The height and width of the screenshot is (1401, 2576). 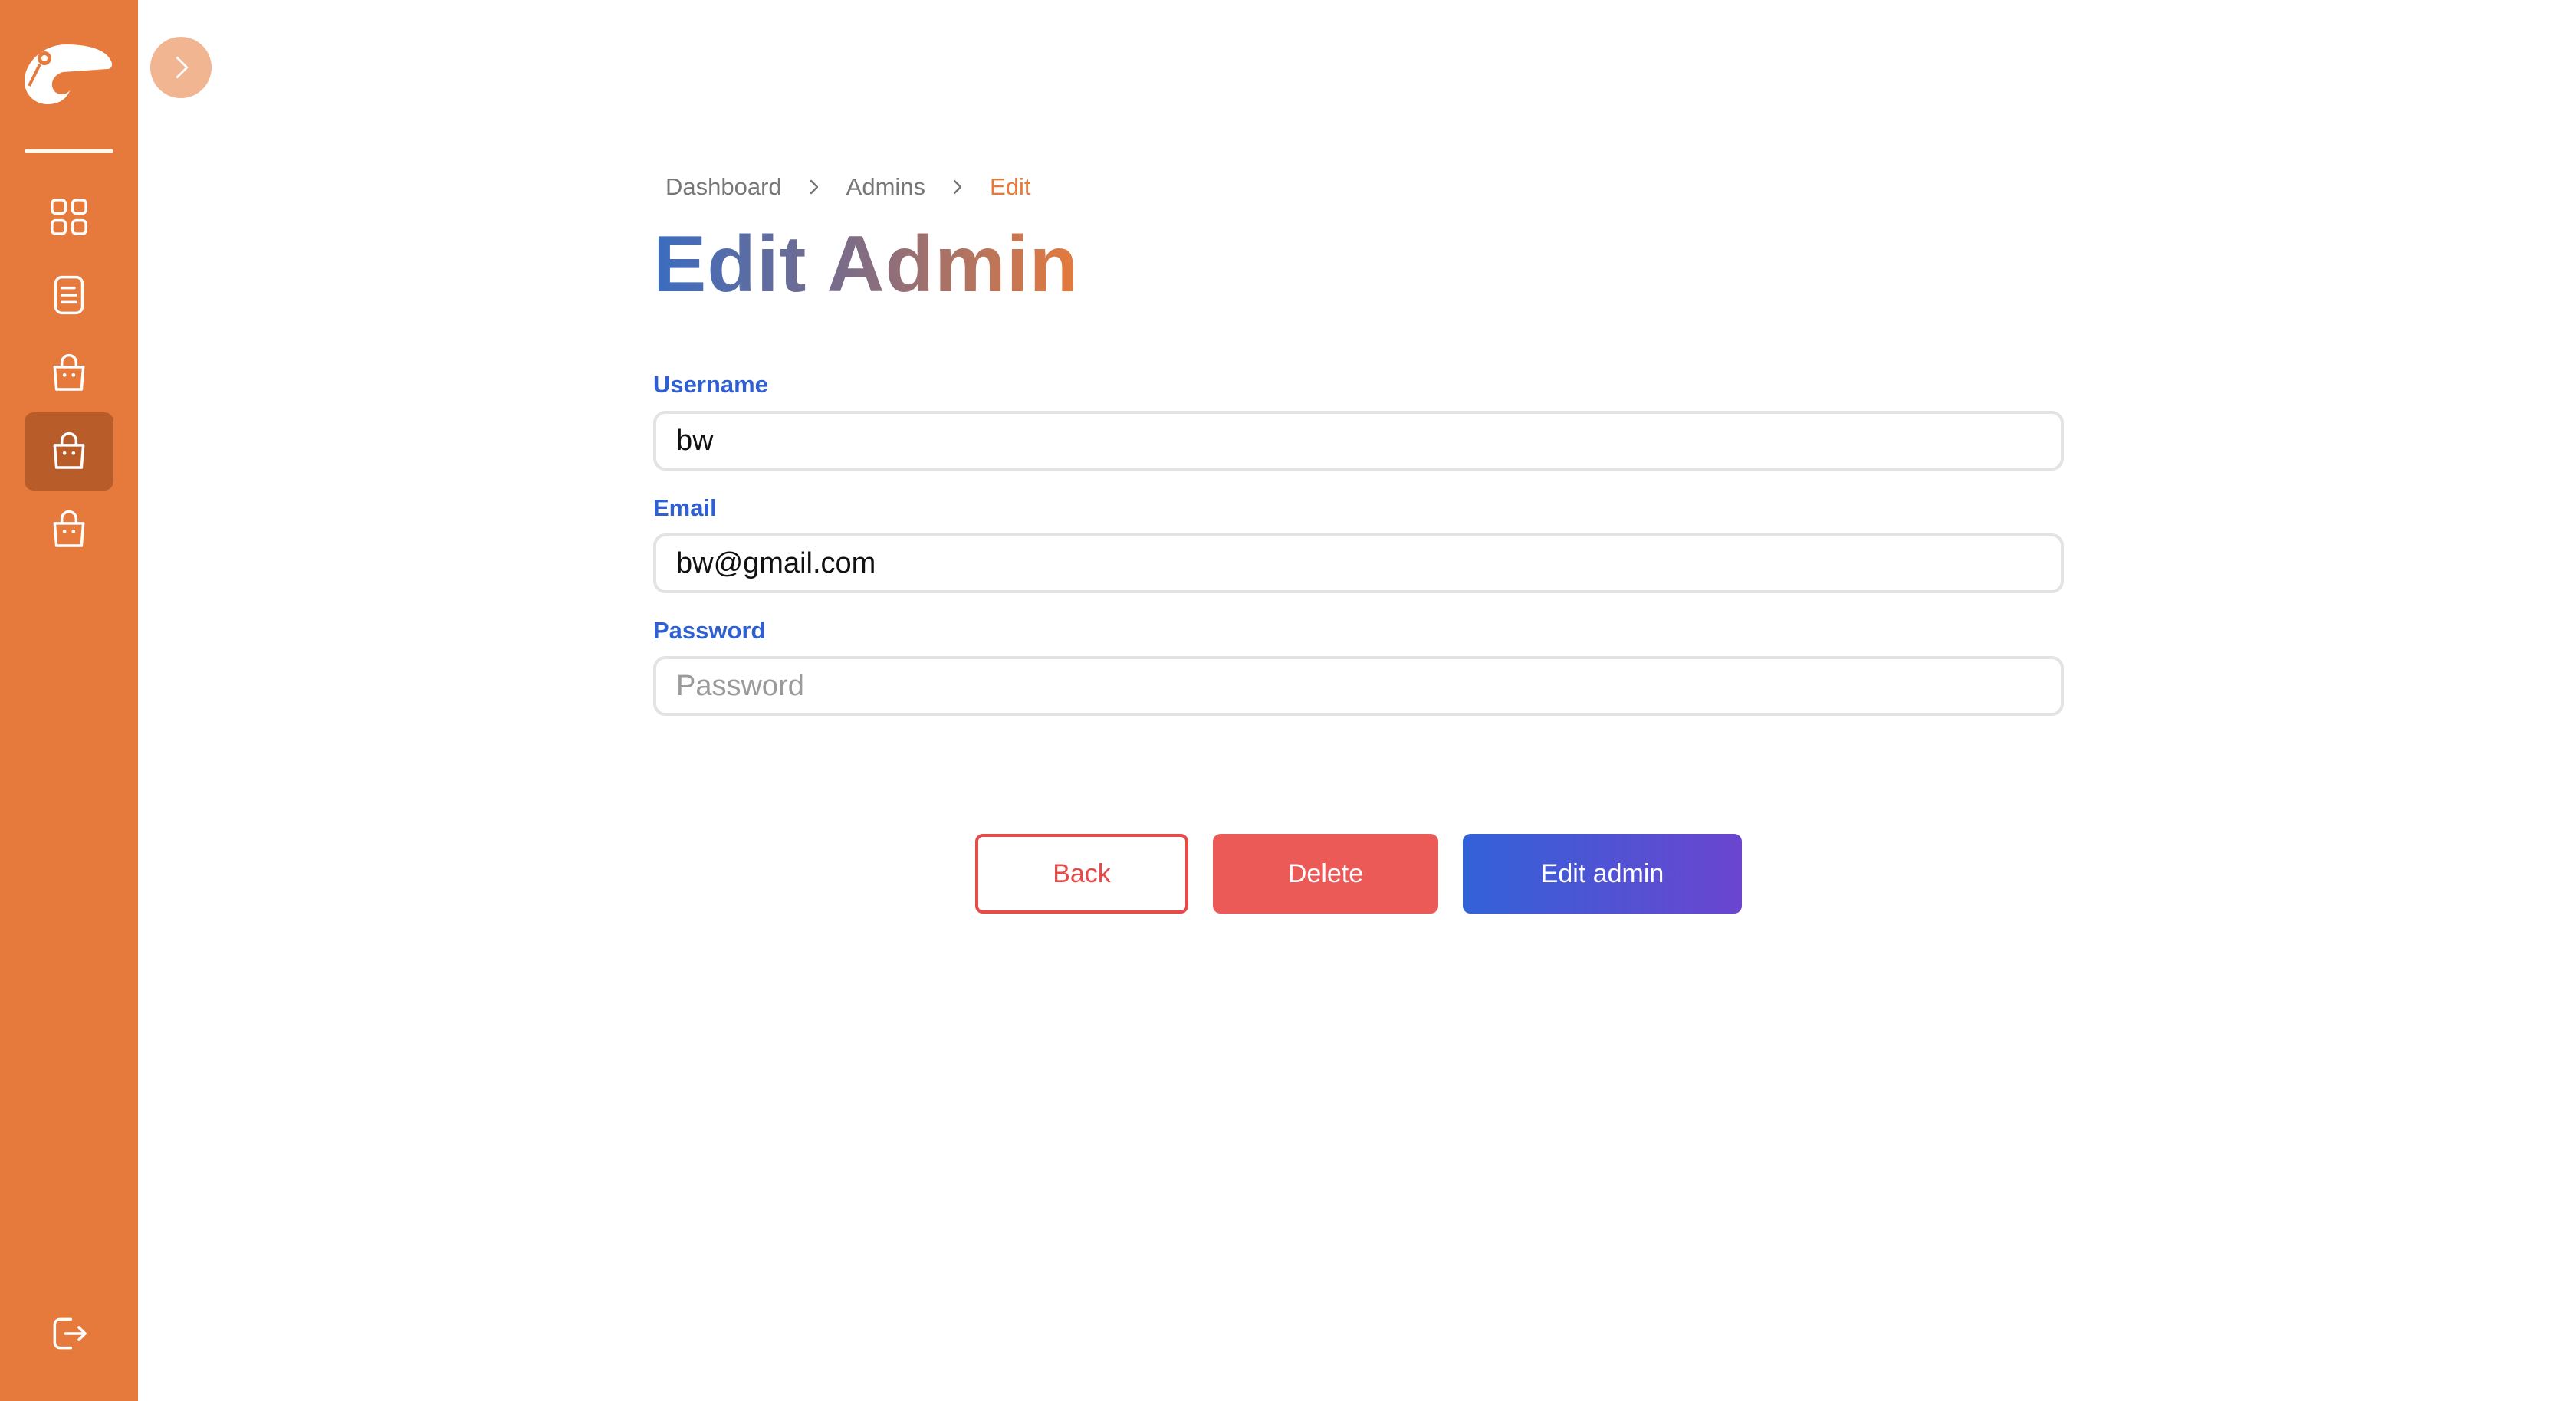 What do you see at coordinates (866, 264) in the screenshot?
I see `page-title: Edit Admin` at bounding box center [866, 264].